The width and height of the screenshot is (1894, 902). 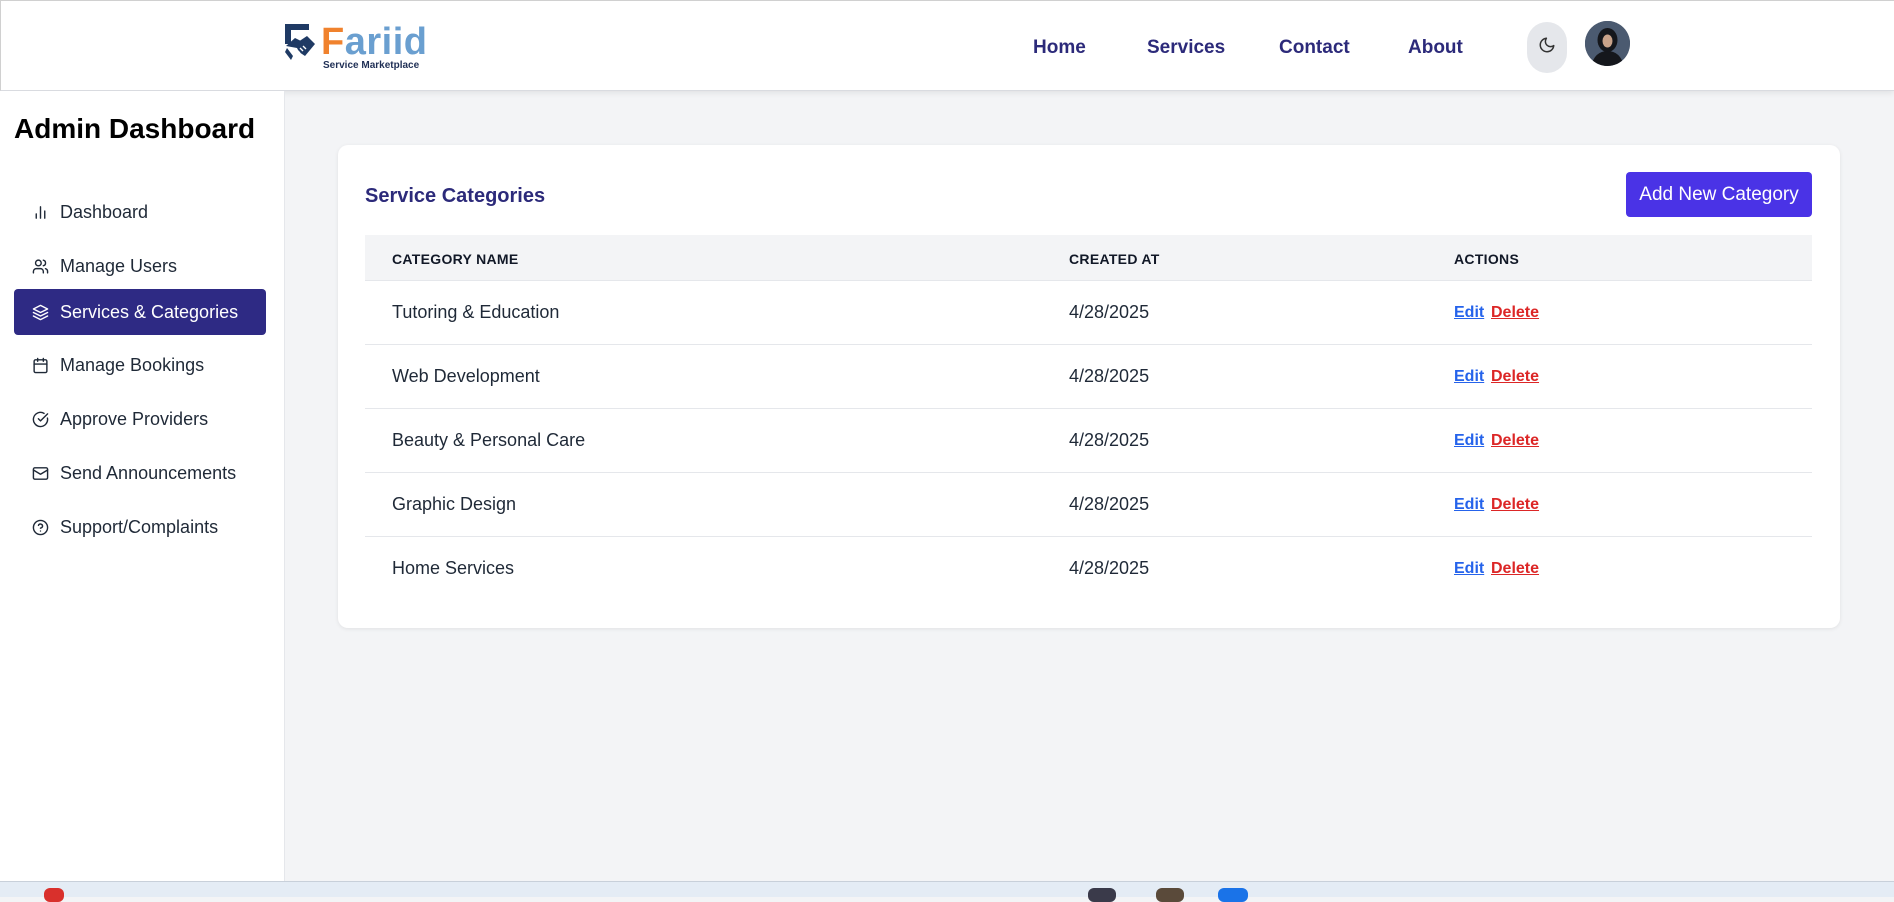 What do you see at coordinates (476, 312) in the screenshot?
I see `category-name-cell: Tutoring & Education` at bounding box center [476, 312].